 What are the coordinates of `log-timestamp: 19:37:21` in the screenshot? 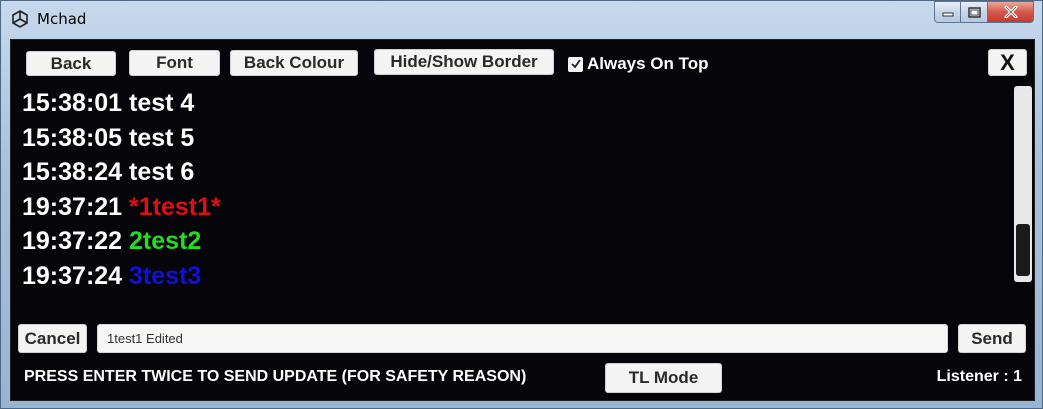 It's located at (72, 206).